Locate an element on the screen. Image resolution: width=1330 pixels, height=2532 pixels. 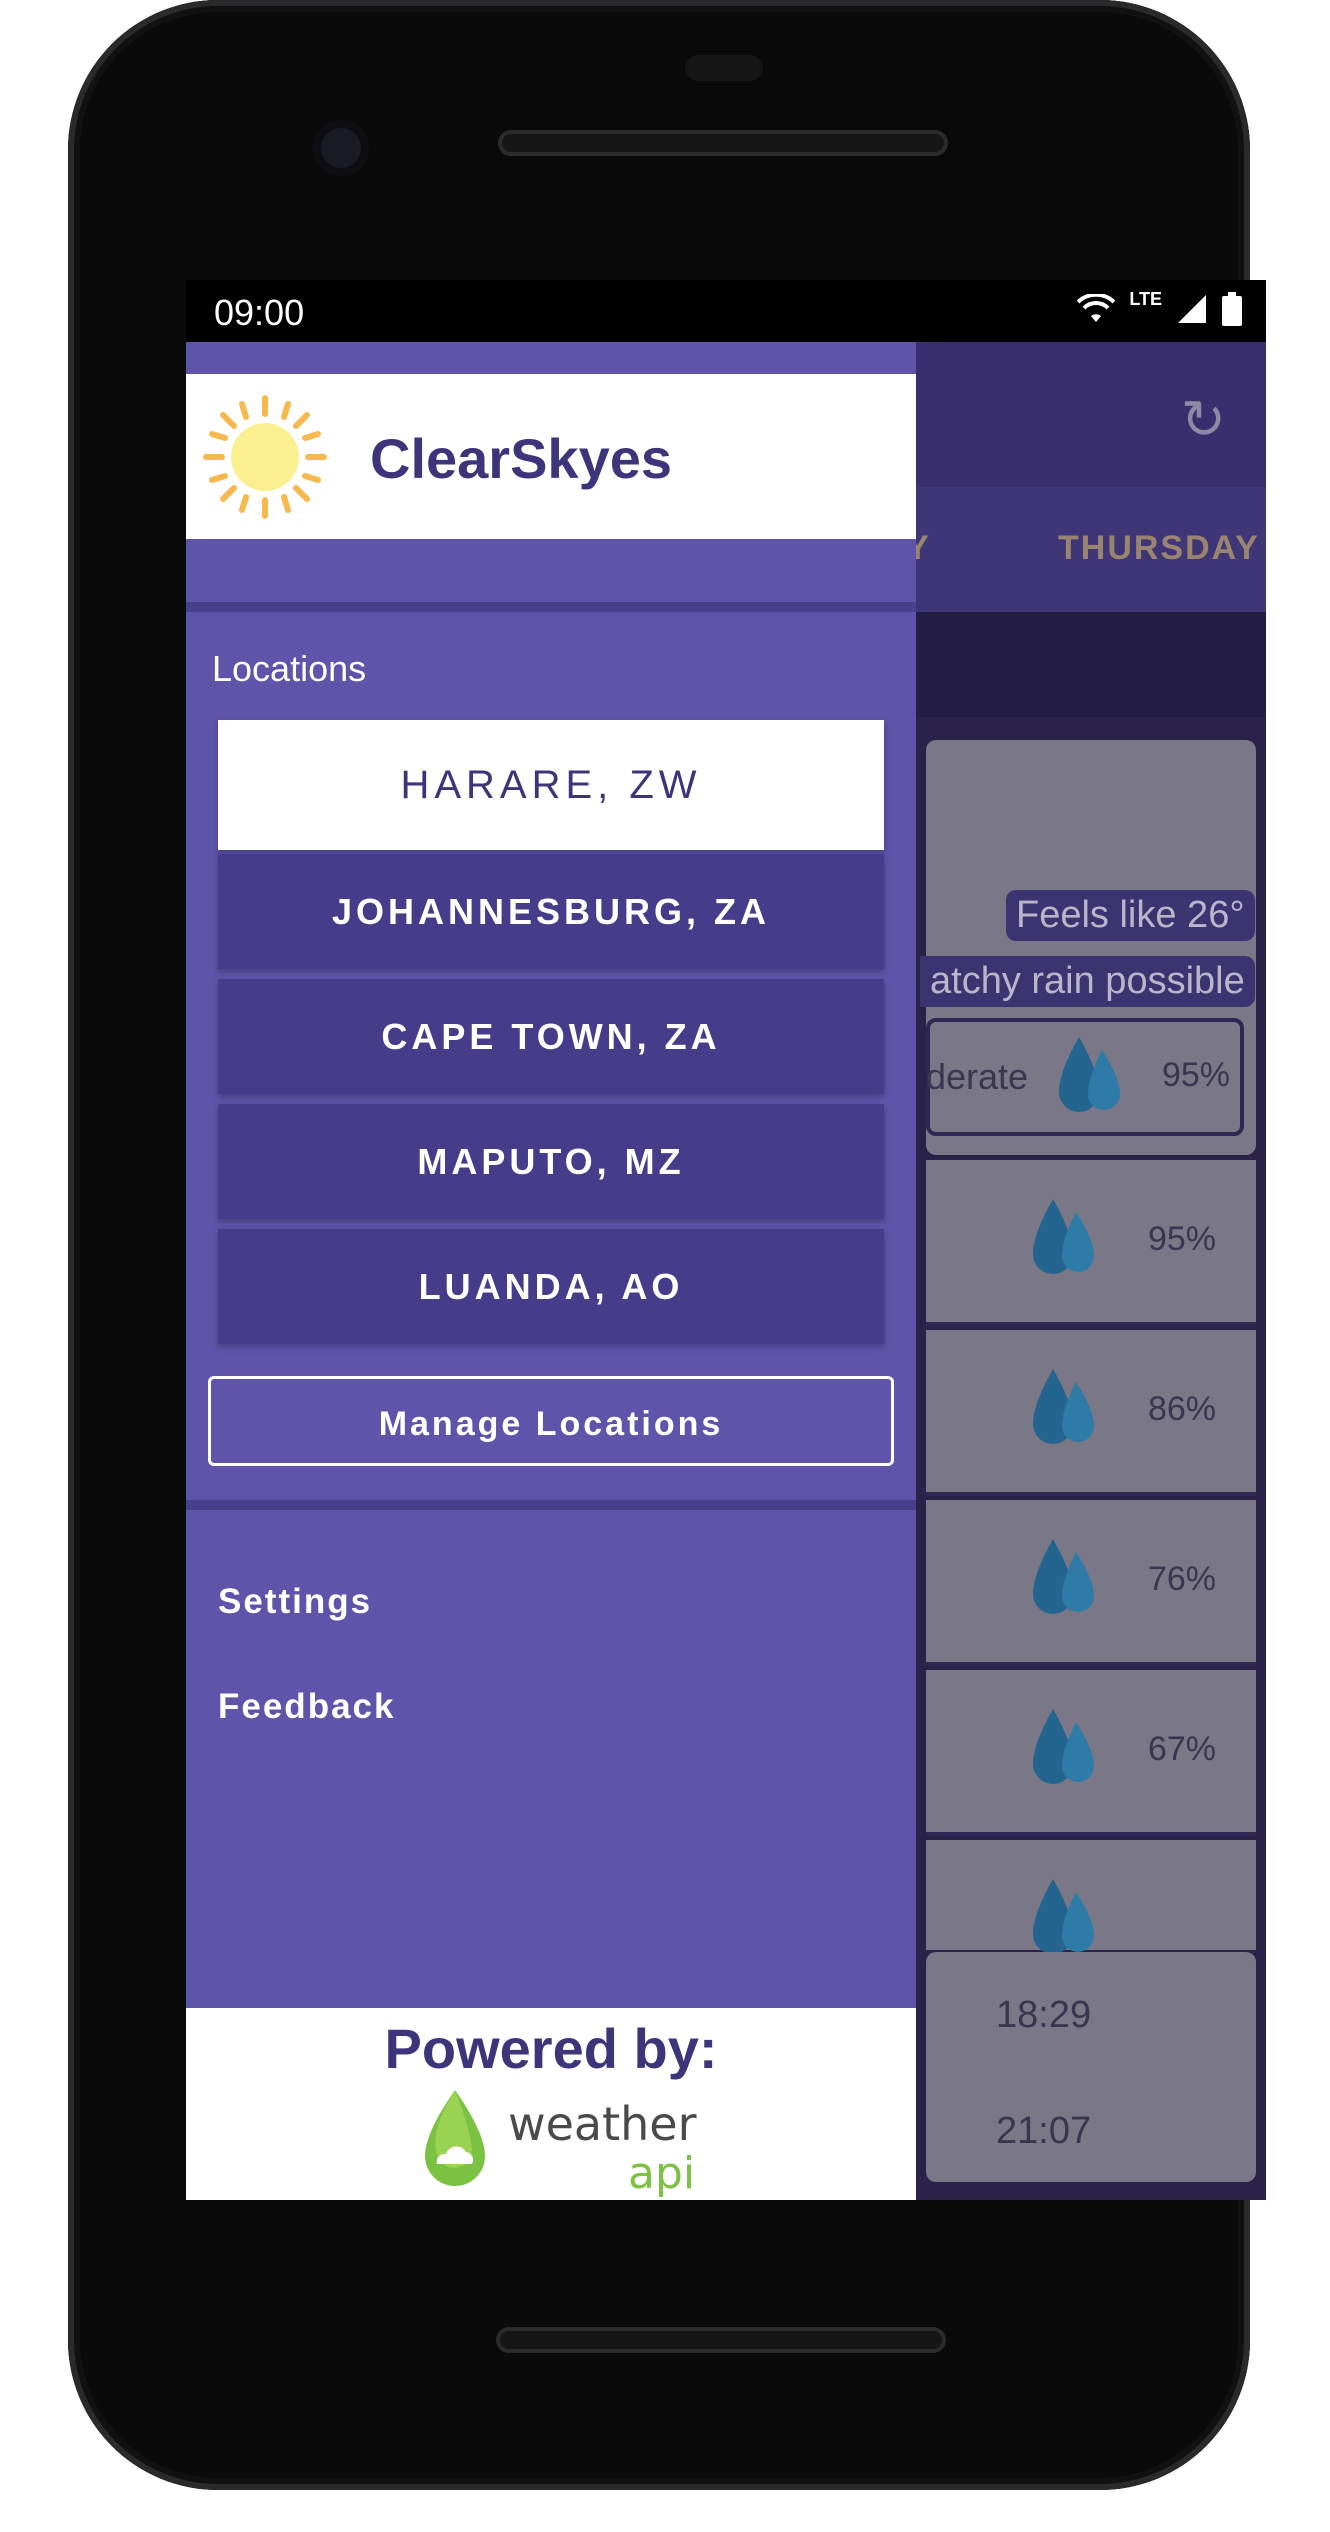
powered-by-label: Powered by: is located at coordinates (551, 2048).